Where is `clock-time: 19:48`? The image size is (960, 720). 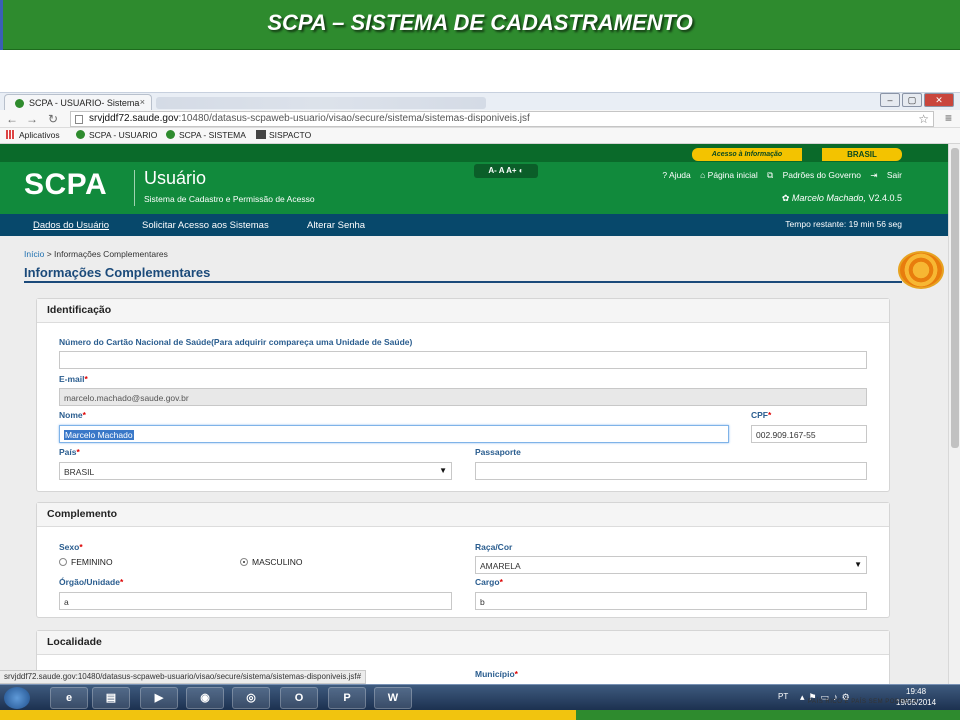
clock-time: 19:48 is located at coordinates (916, 691).